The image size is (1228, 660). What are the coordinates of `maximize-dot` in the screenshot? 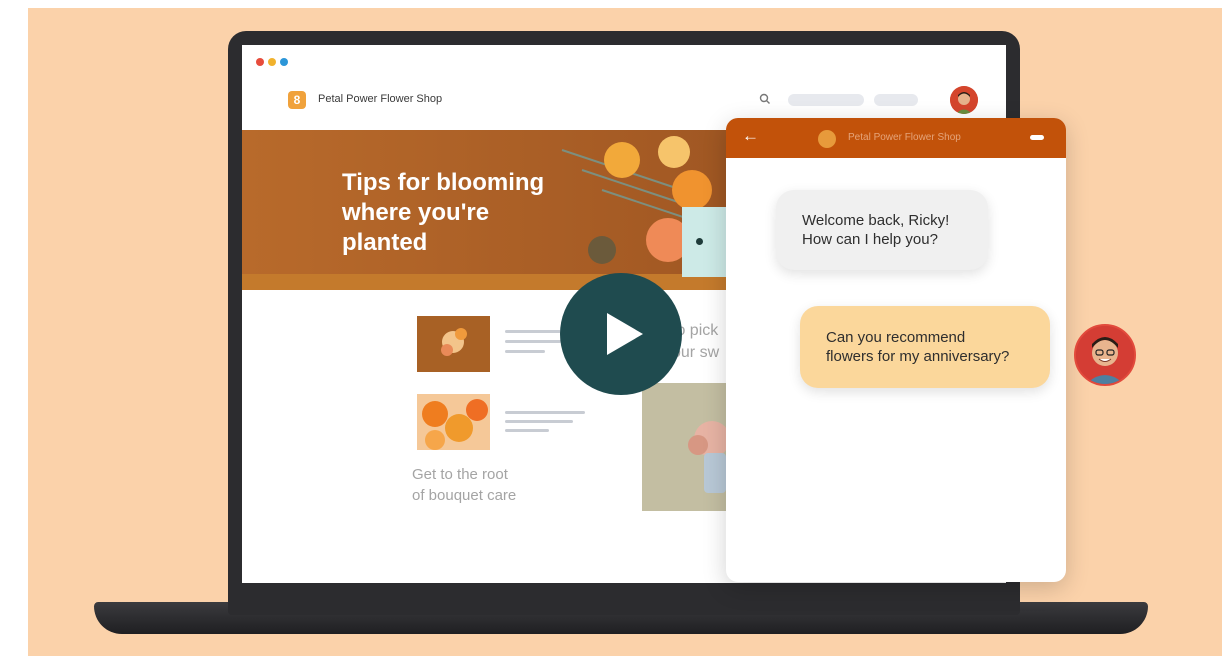 It's located at (284, 62).